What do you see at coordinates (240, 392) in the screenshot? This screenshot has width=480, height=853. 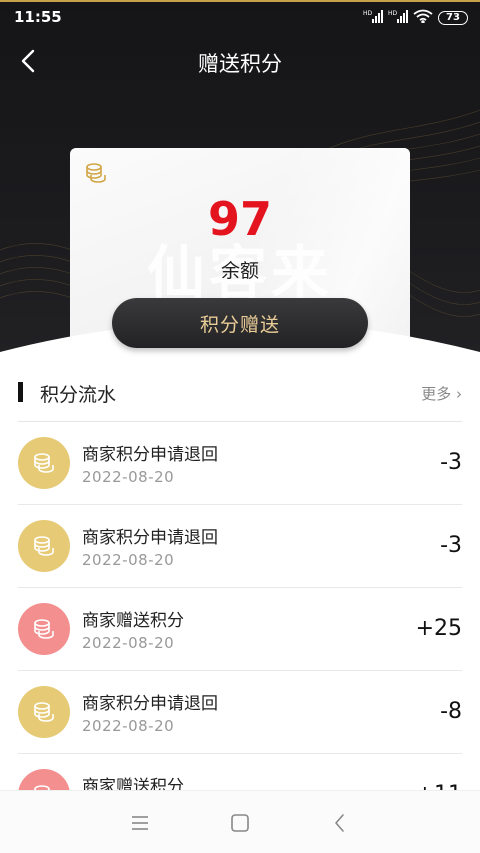 I see `section-header: 积分流水 更多 ›` at bounding box center [240, 392].